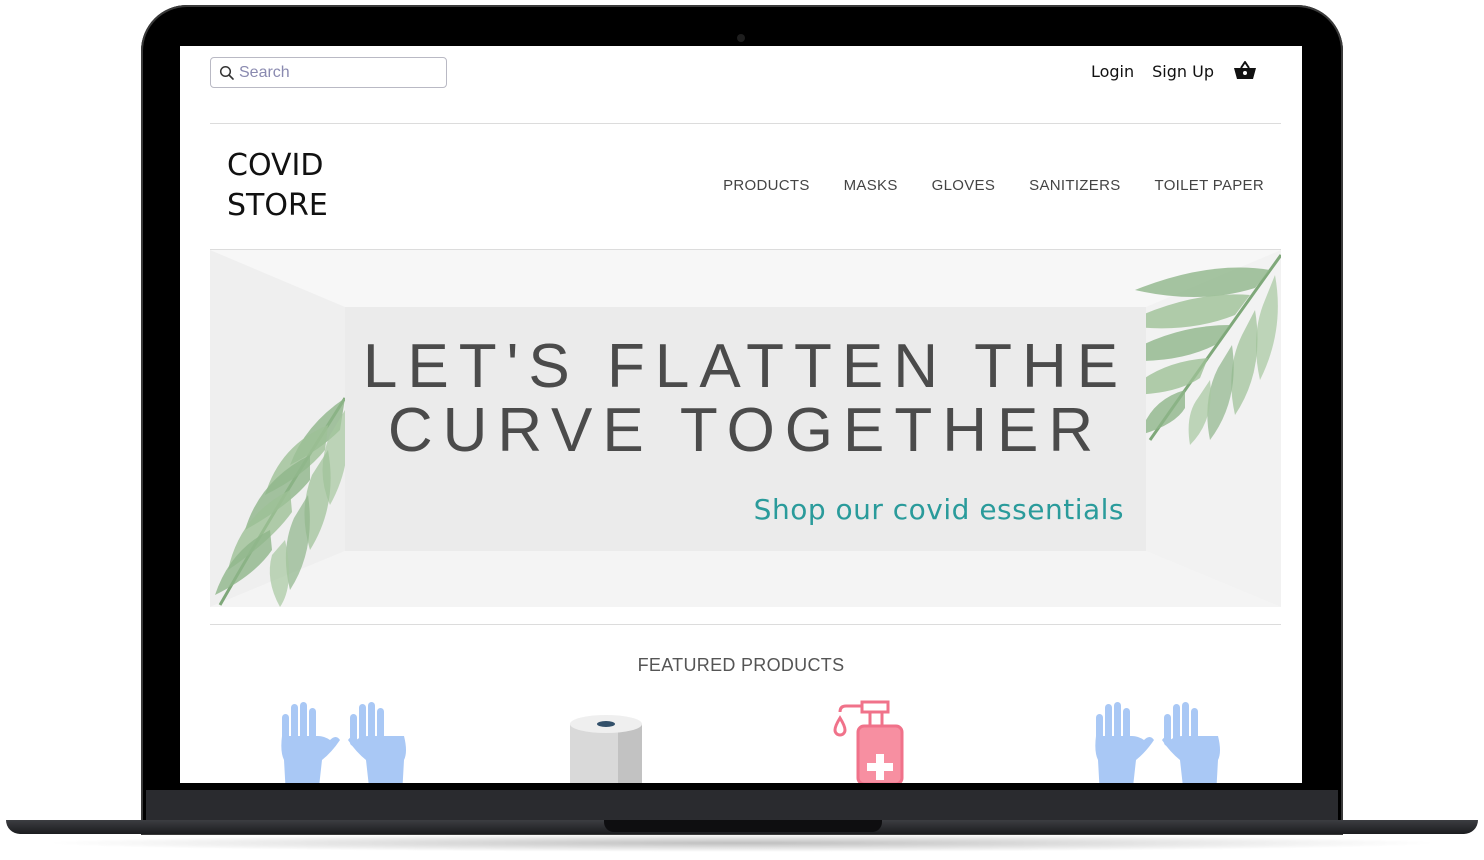 The image size is (1484, 860). I want to click on nav-item-gloves: GLOVES, so click(964, 185).